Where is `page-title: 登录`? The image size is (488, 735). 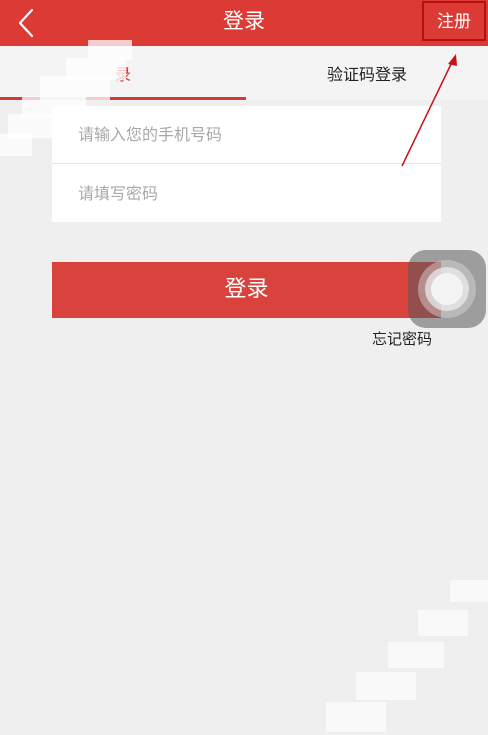
page-title: 登录 is located at coordinates (244, 21).